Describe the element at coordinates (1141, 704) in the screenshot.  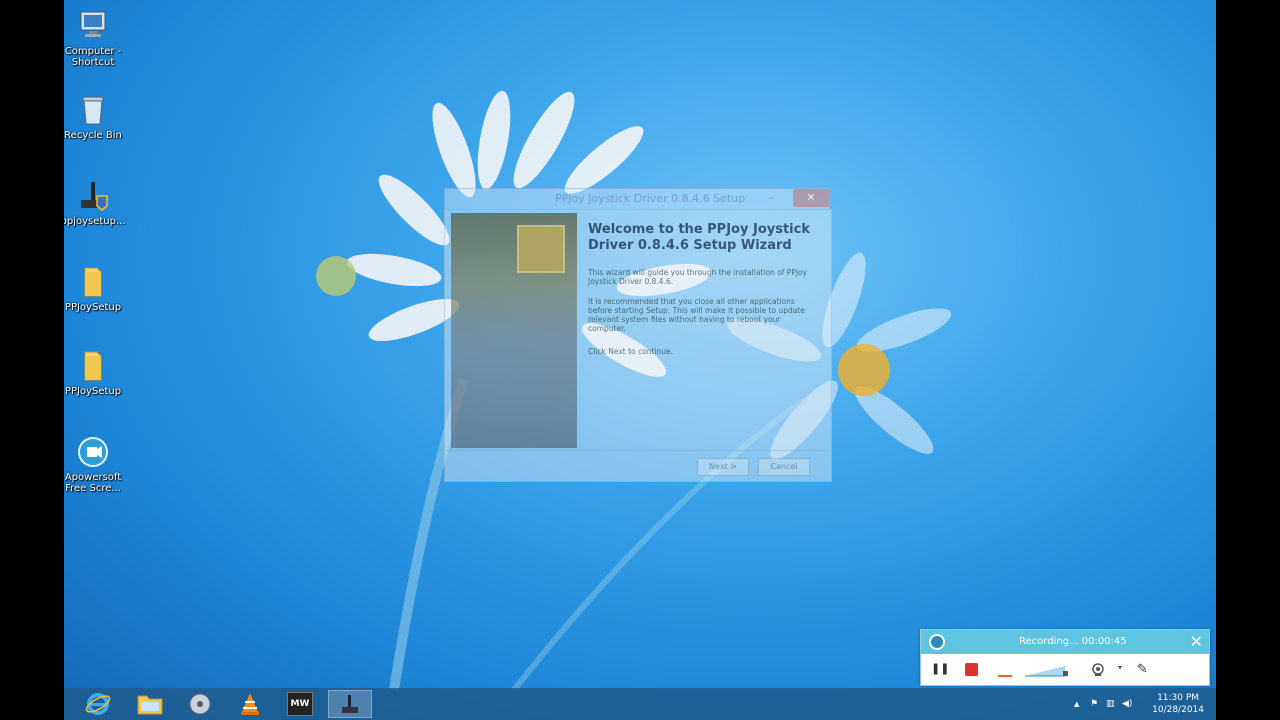
I see `system-tray: ▲ ⚑ ▥ ◀) 11:30 PM 10/28/2014` at that location.